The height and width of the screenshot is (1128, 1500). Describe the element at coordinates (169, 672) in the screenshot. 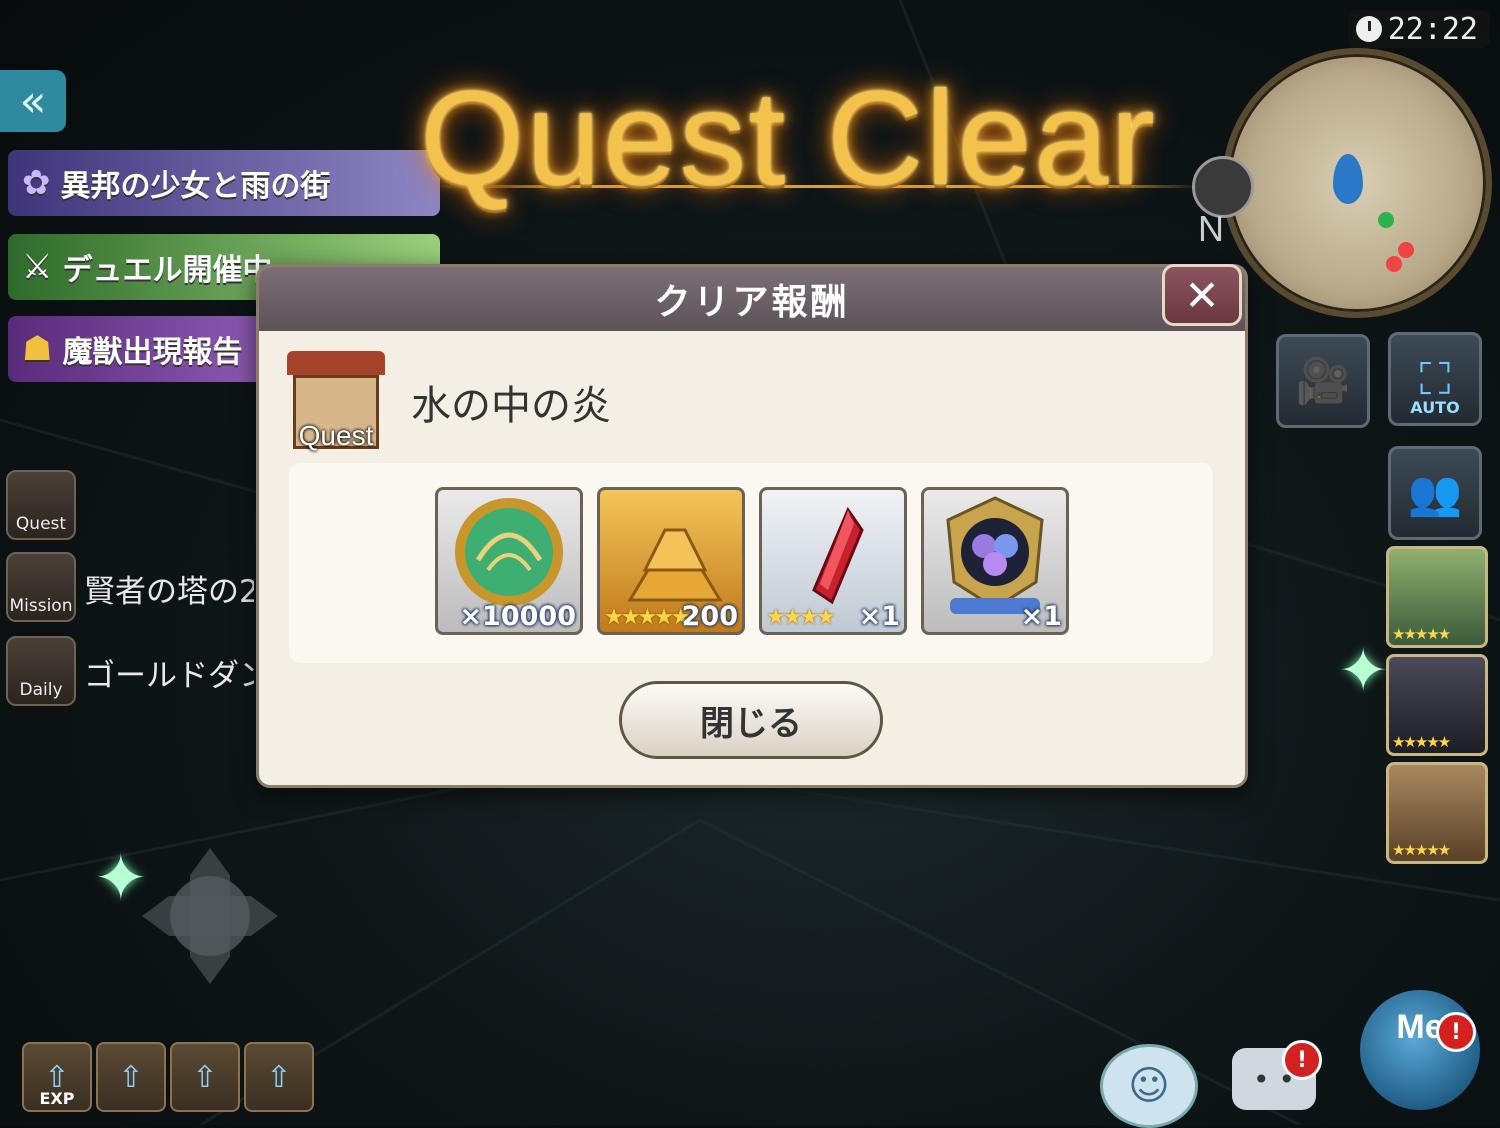

I see `daily-text: ゴールドダン` at that location.